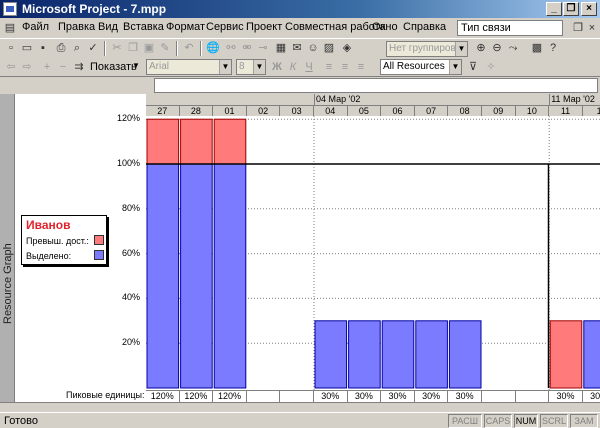 Image resolution: width=600 pixels, height=428 pixels. I want to click on day-label: 11, so click(566, 110).